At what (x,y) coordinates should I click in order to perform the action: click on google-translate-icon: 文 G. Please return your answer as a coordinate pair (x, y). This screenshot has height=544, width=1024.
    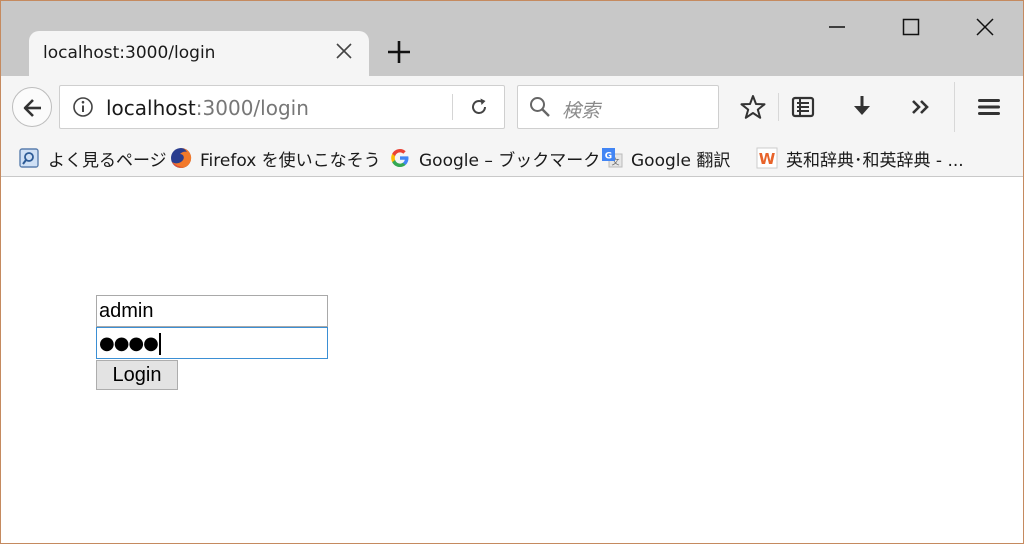
    Looking at the image, I should click on (612, 158).